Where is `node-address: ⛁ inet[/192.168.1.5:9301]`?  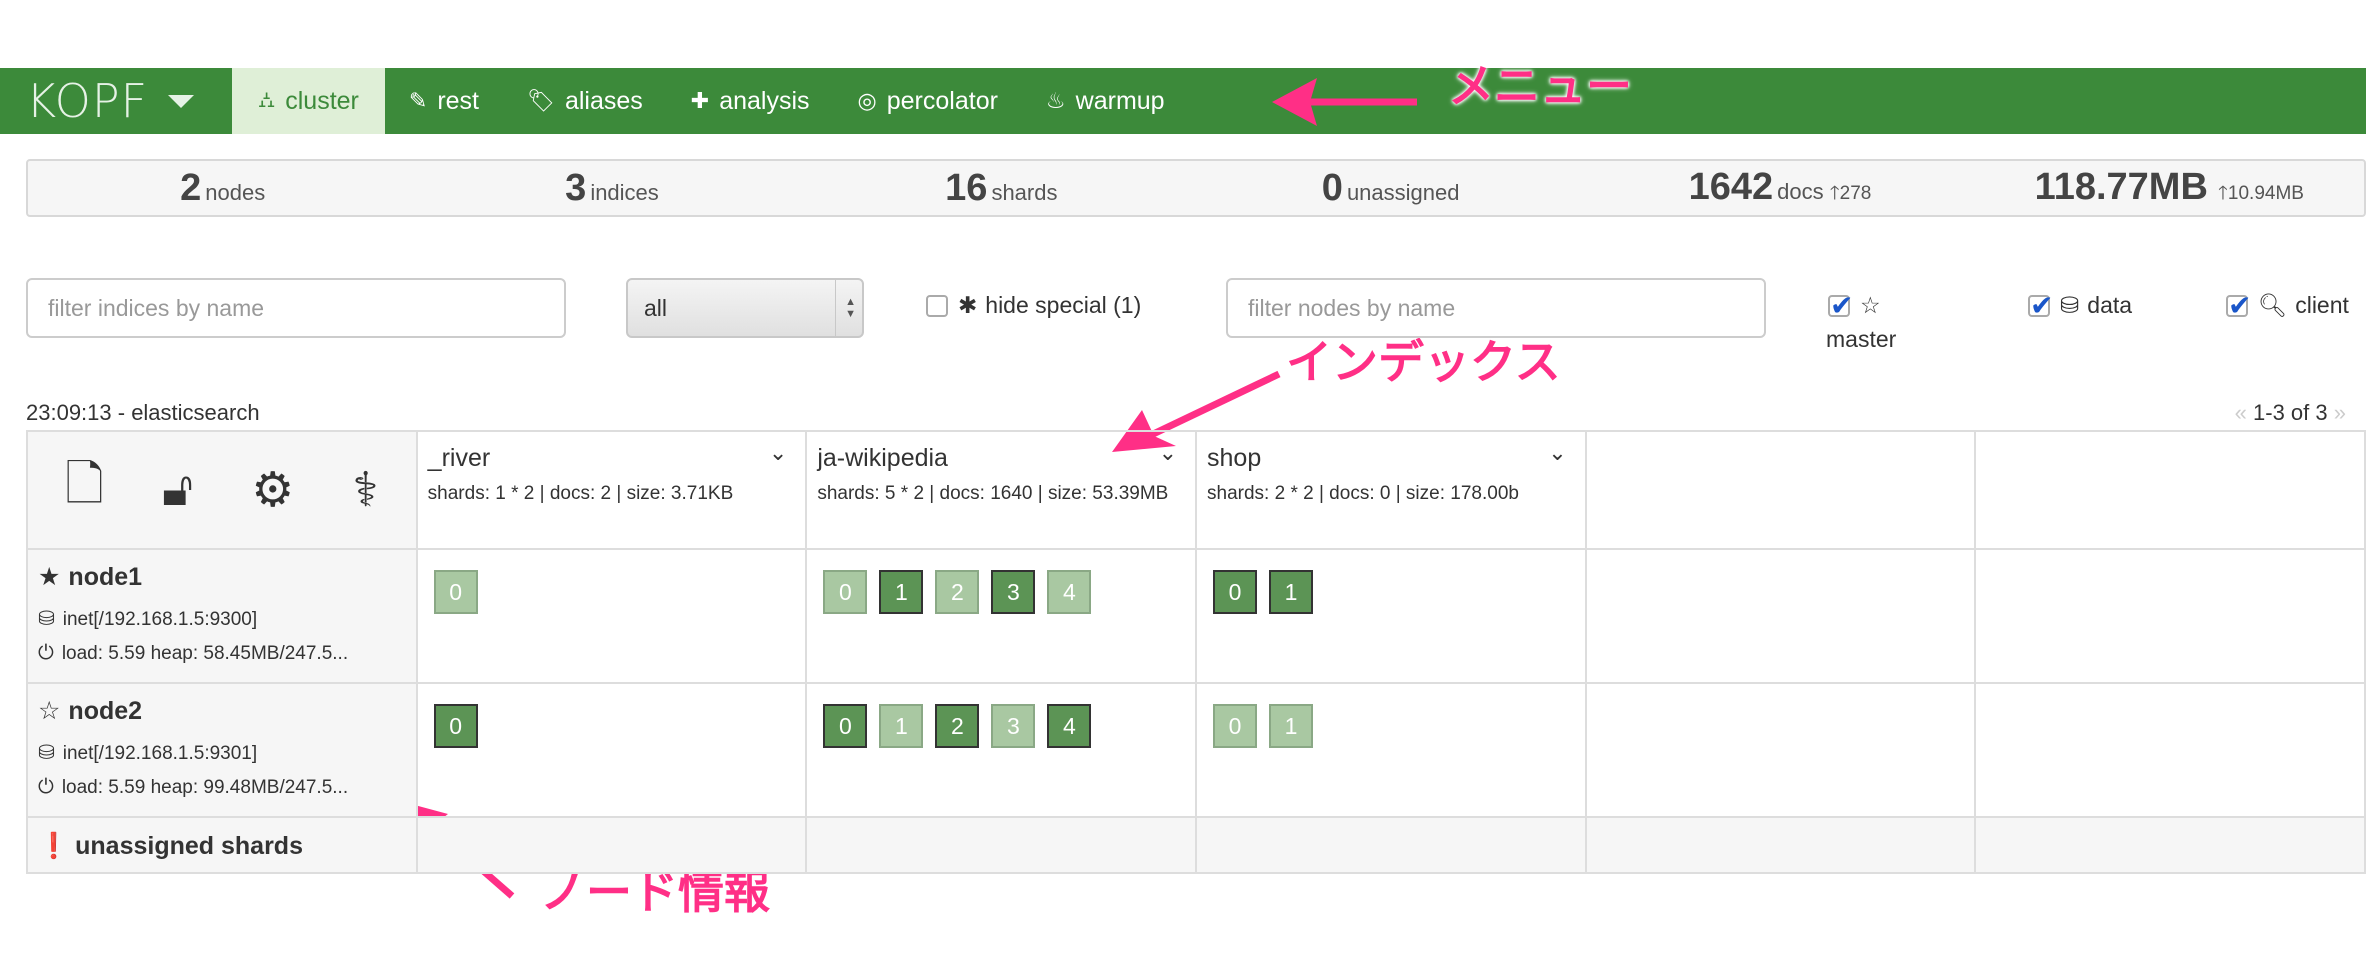
node-address: ⛁ inet[/192.168.1.5:9301] is located at coordinates (148, 753).